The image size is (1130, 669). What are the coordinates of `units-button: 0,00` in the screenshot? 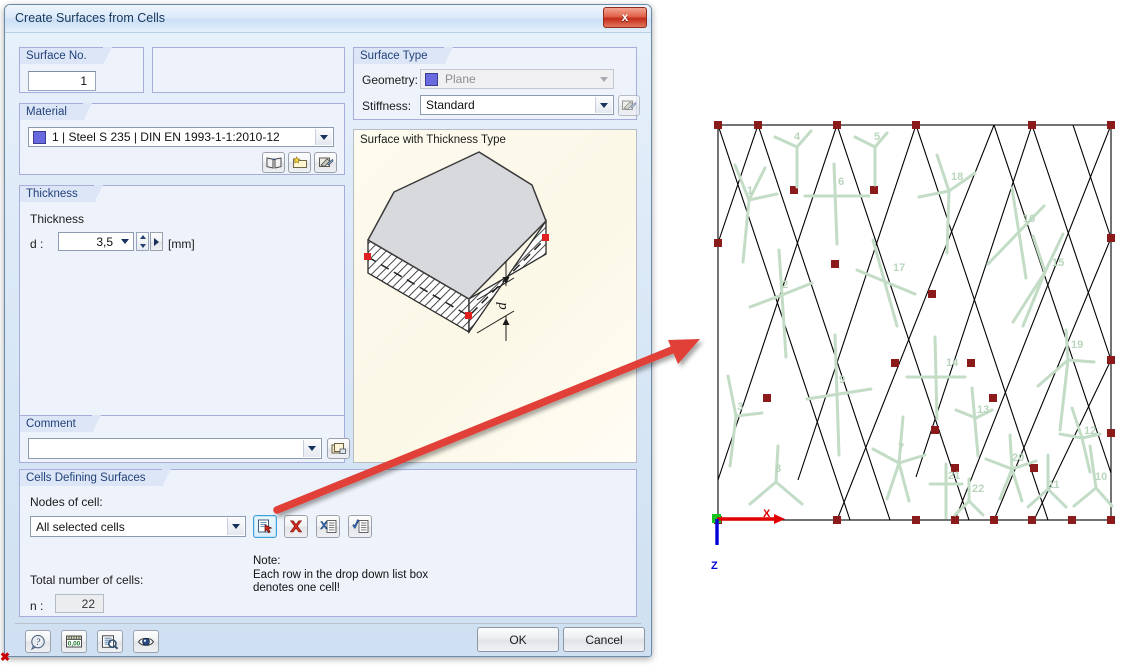 It's located at (74, 641).